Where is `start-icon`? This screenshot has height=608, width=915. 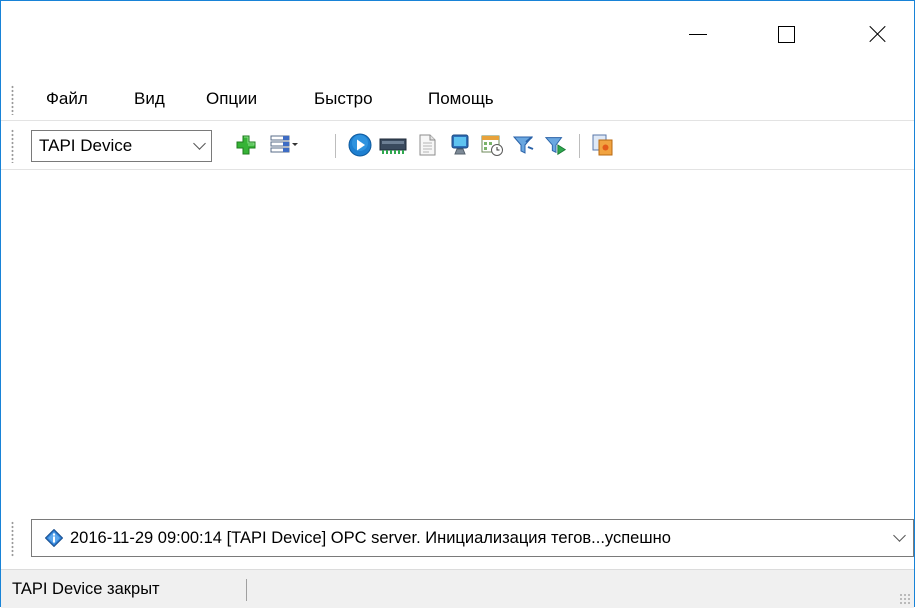 start-icon is located at coordinates (360, 145).